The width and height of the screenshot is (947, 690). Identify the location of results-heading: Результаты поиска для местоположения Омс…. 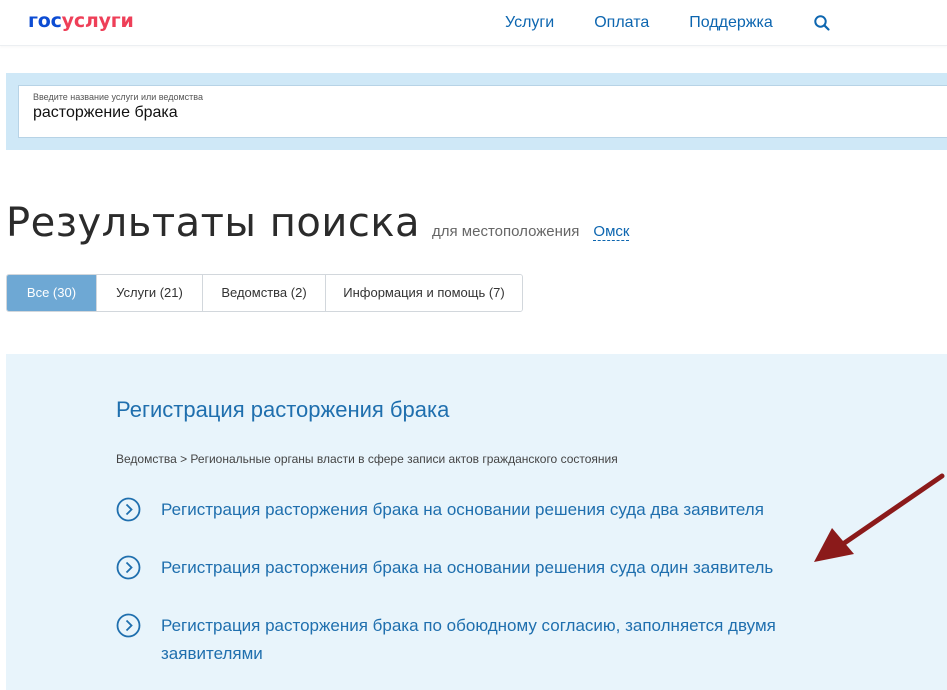
(318, 223).